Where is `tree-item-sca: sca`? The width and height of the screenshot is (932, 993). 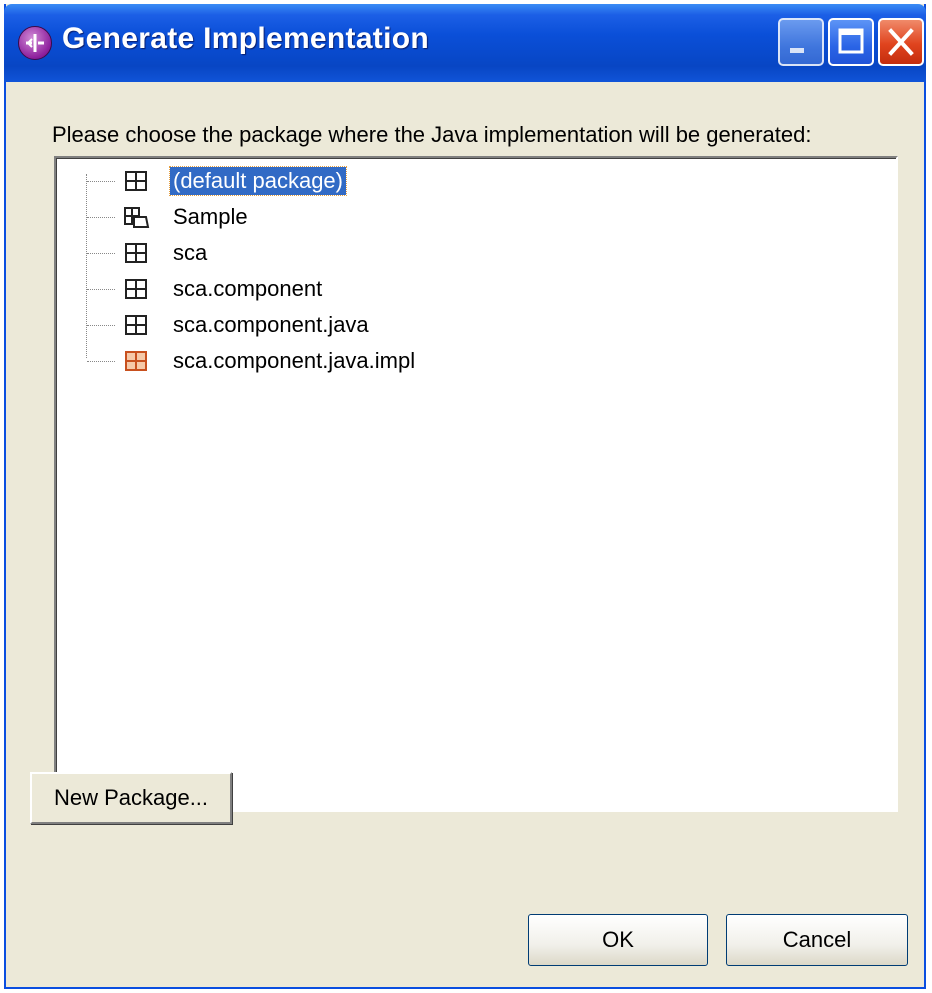
tree-item-sca: sca is located at coordinates (476, 253).